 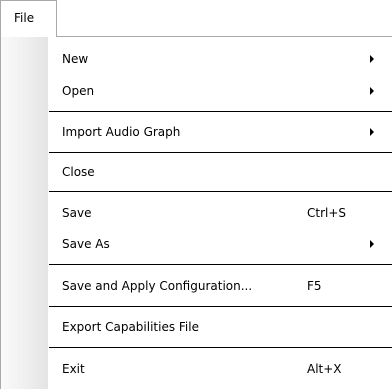 I want to click on menu-bar: File, so click(x=196, y=18).